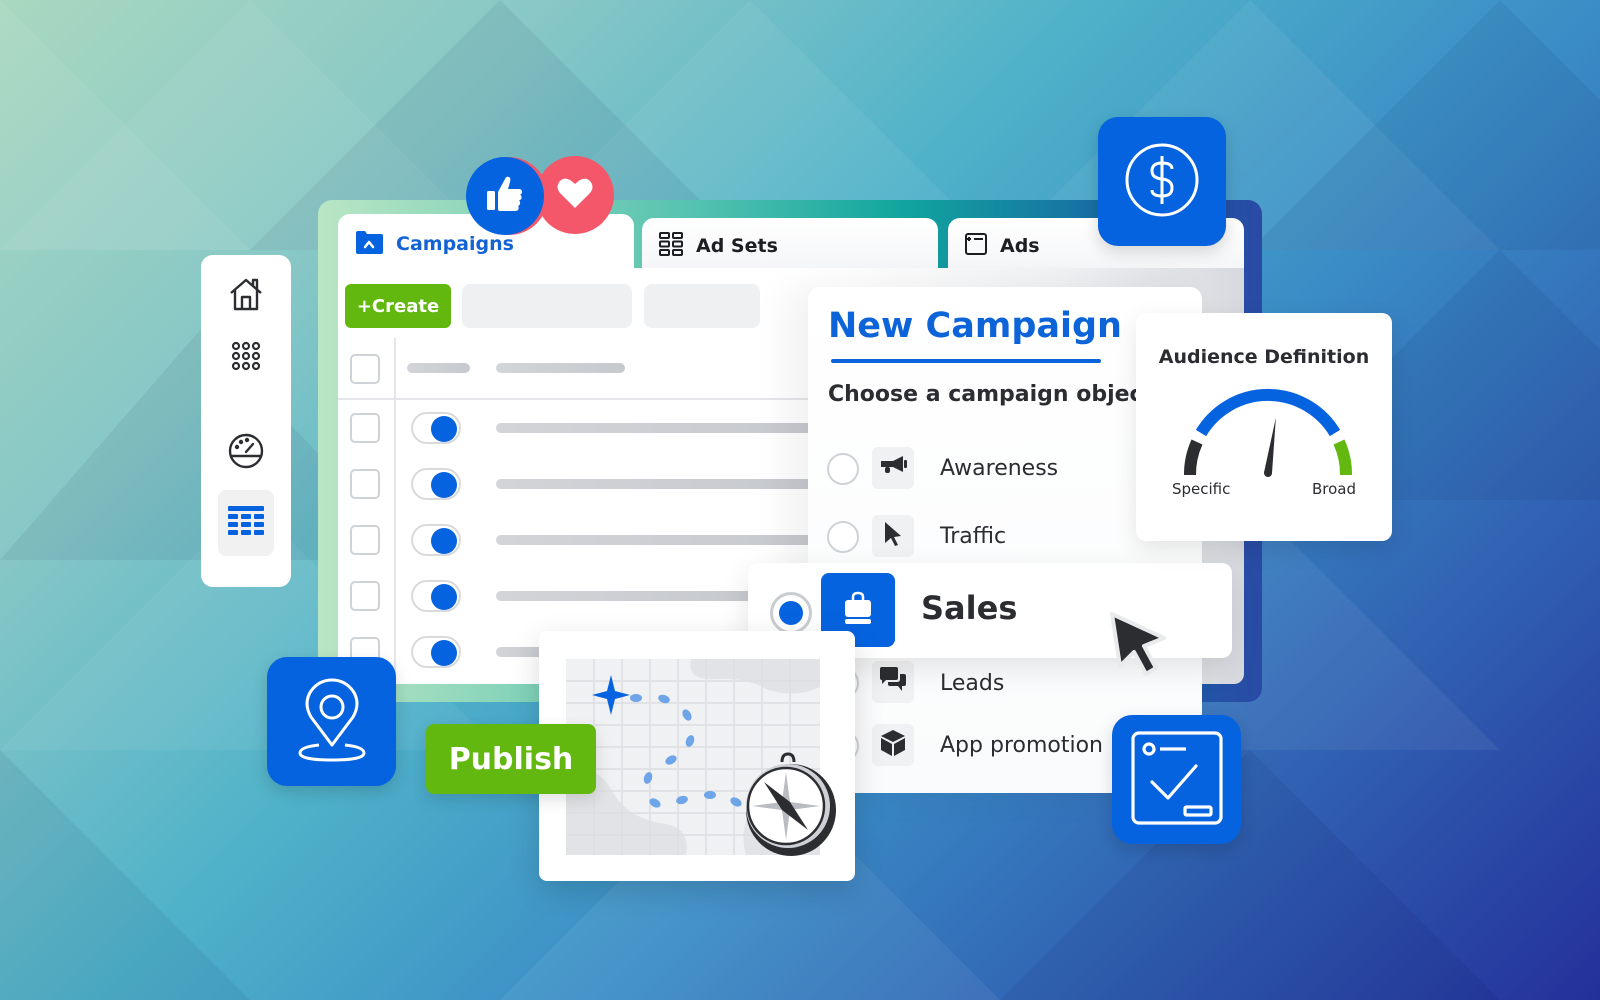  I want to click on home-icon, so click(246, 296).